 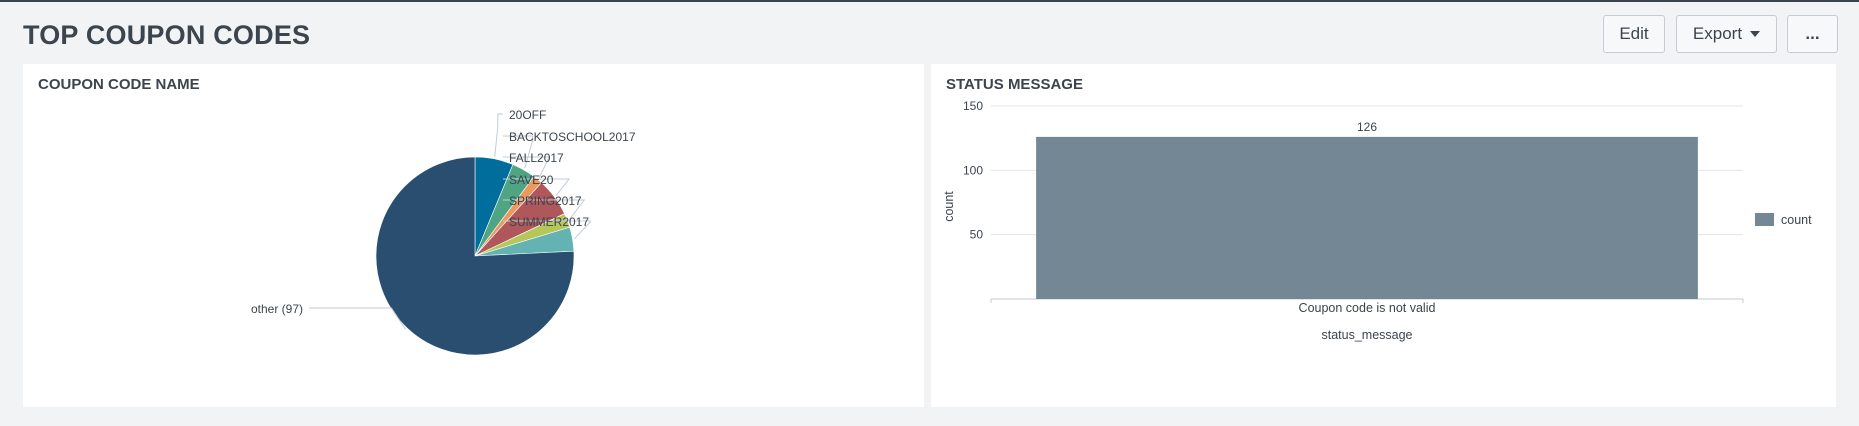 What do you see at coordinates (545, 201) in the screenshot?
I see `slice-label: SPRING2017` at bounding box center [545, 201].